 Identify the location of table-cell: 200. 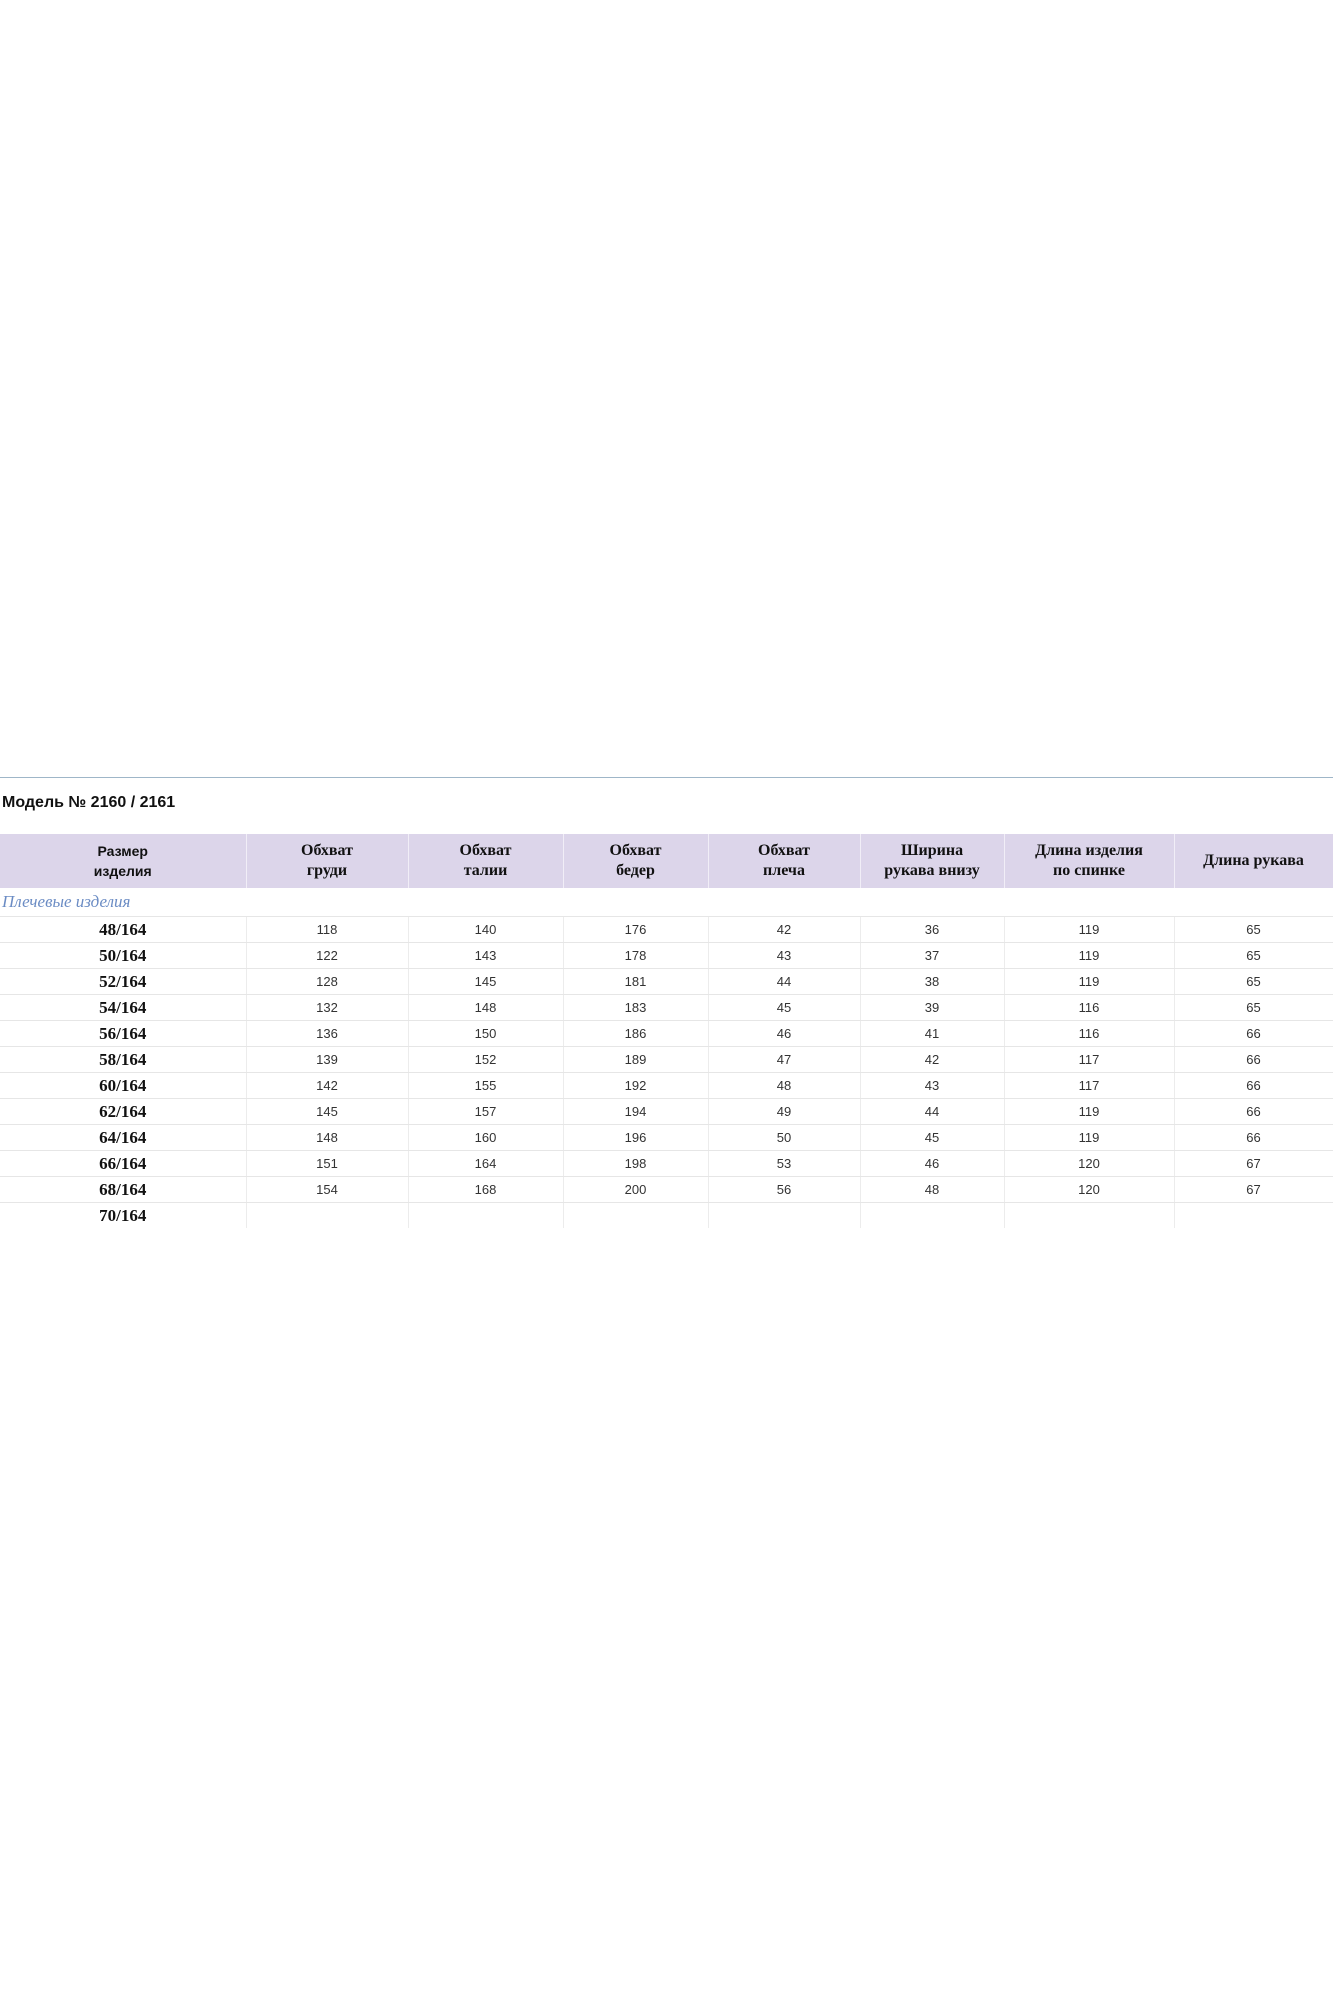
(636, 1189).